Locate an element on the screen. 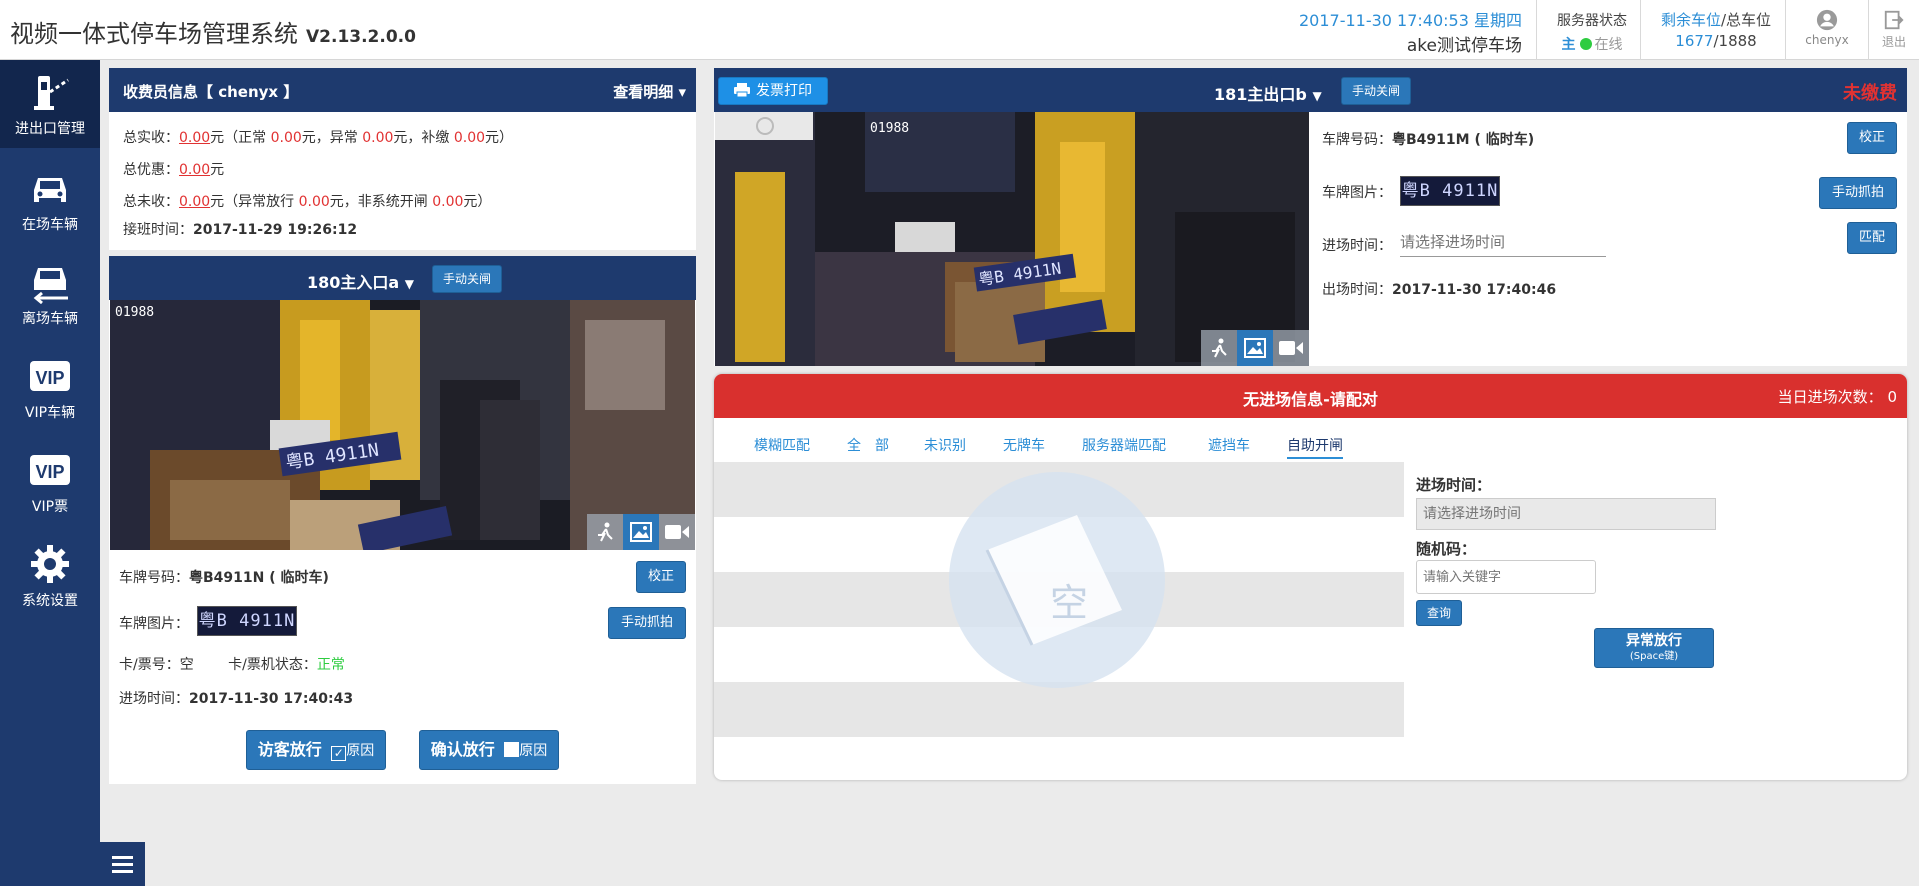  server-status: 服务器状态 主 在线 is located at coordinates (1592, 30).